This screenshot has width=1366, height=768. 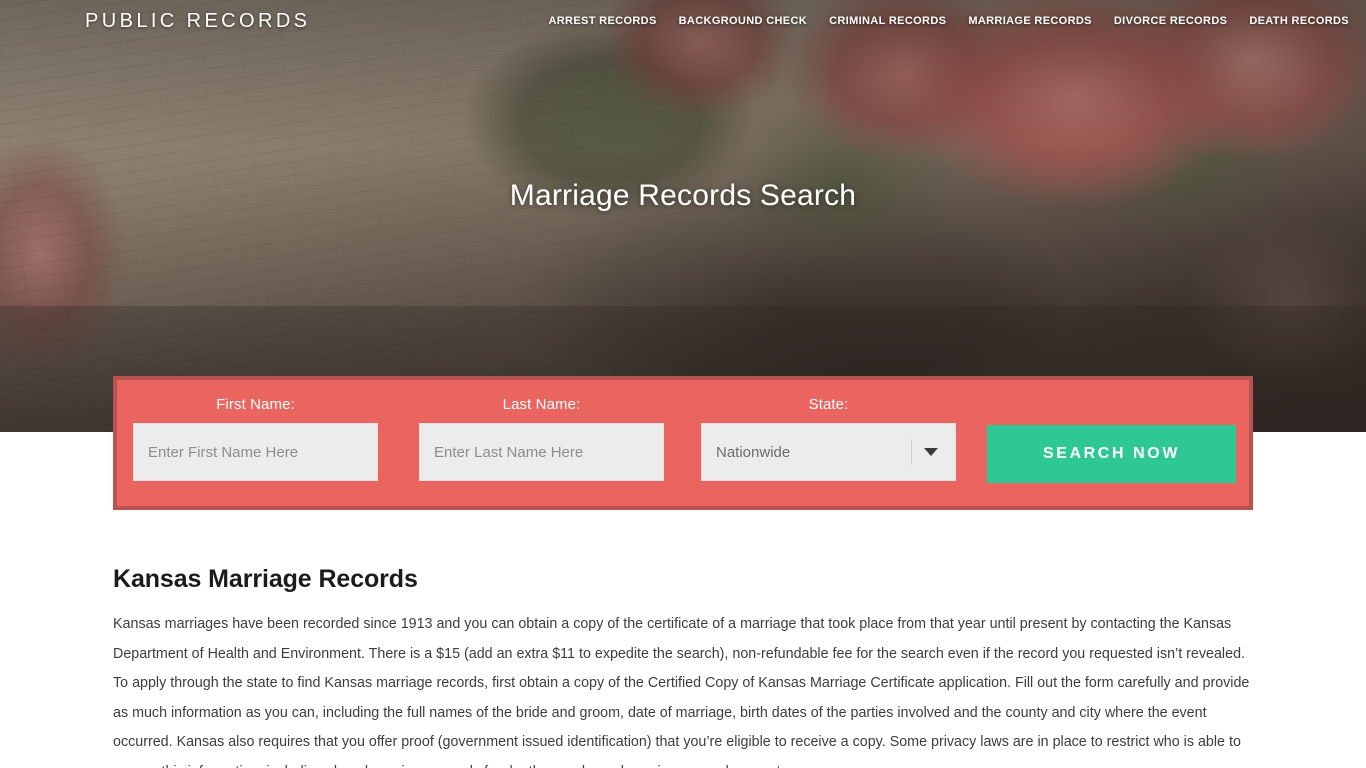 I want to click on state-label: State:, so click(x=828, y=404).